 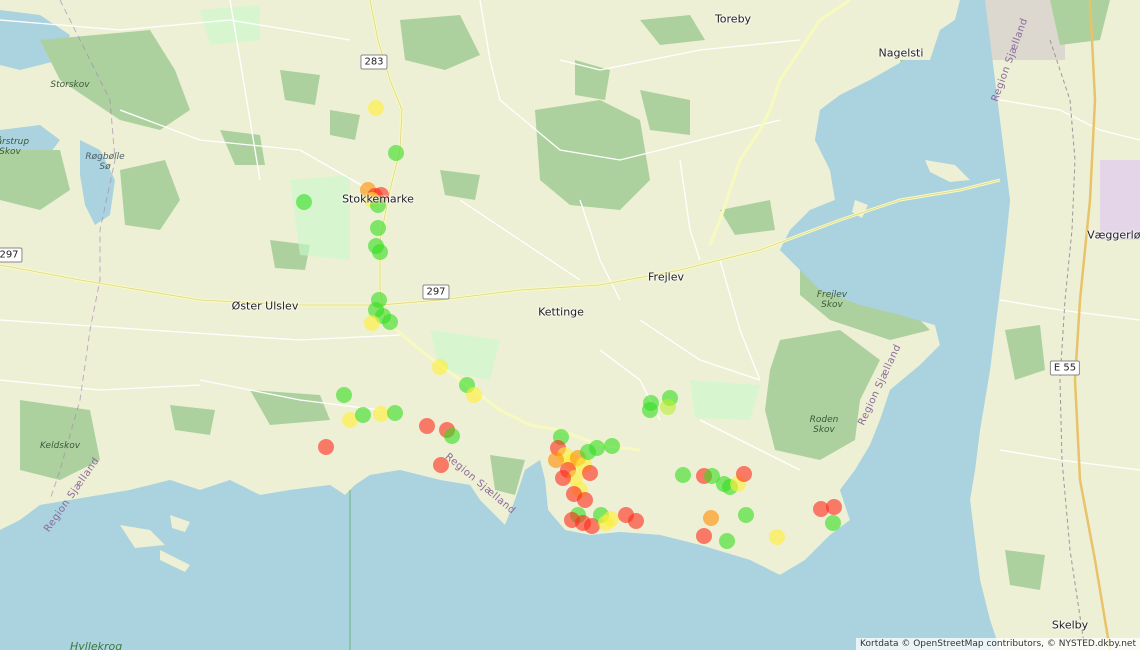 What do you see at coordinates (70, 85) in the screenshot?
I see `forest-label: Storskov` at bounding box center [70, 85].